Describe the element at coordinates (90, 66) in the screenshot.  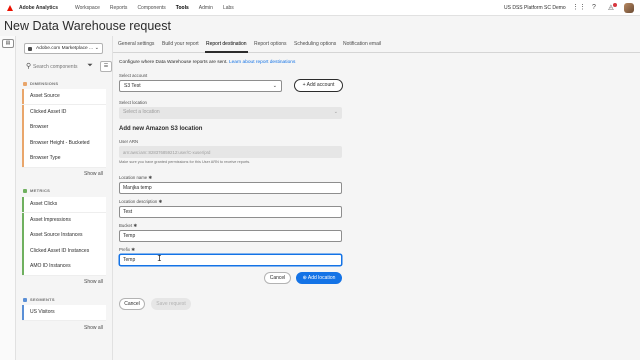
I see `filter-icon: ⏷` at that location.